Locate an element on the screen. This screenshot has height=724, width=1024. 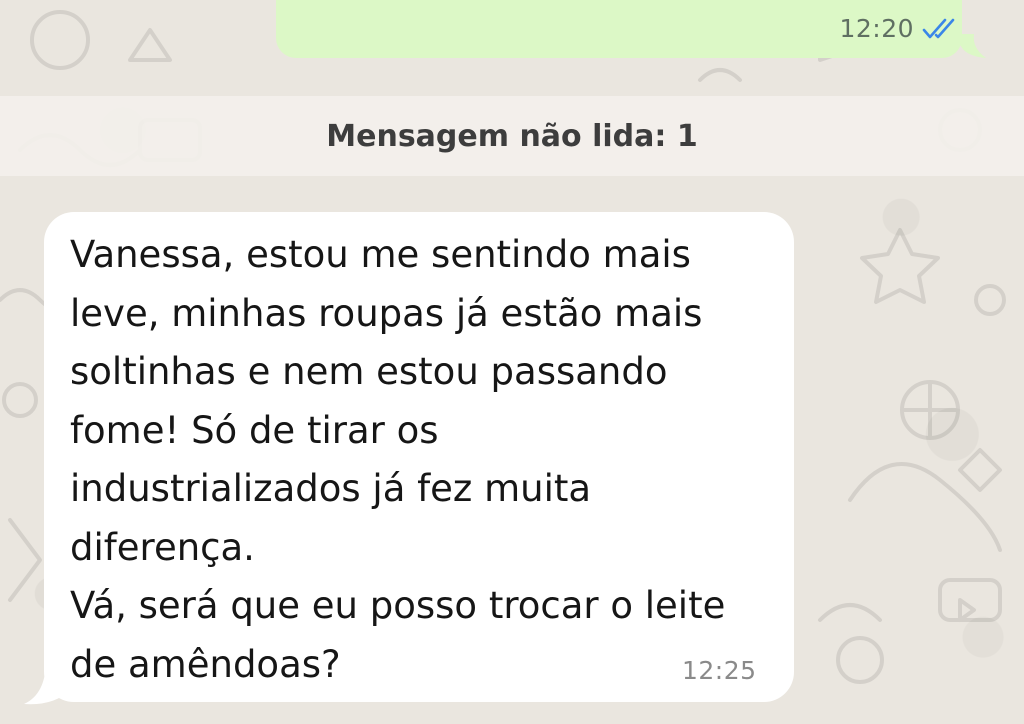
outgoing-message-meta: 12:20 is located at coordinates (899, 28).